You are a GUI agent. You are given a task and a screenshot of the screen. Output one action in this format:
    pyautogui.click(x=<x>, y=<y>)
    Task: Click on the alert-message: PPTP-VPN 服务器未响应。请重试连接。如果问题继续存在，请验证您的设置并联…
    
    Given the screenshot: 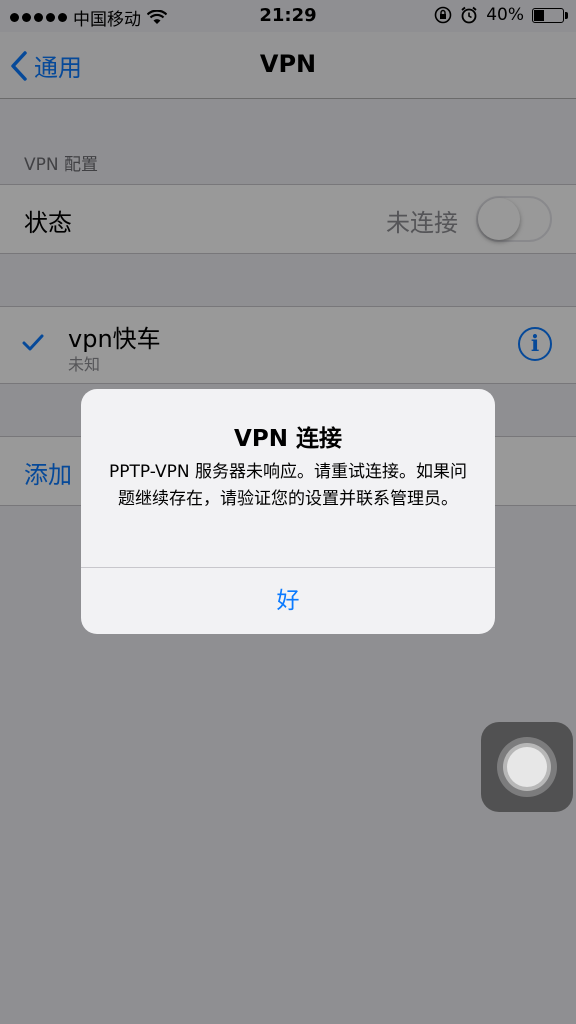 What is the action you would take?
    pyautogui.click(x=288, y=485)
    